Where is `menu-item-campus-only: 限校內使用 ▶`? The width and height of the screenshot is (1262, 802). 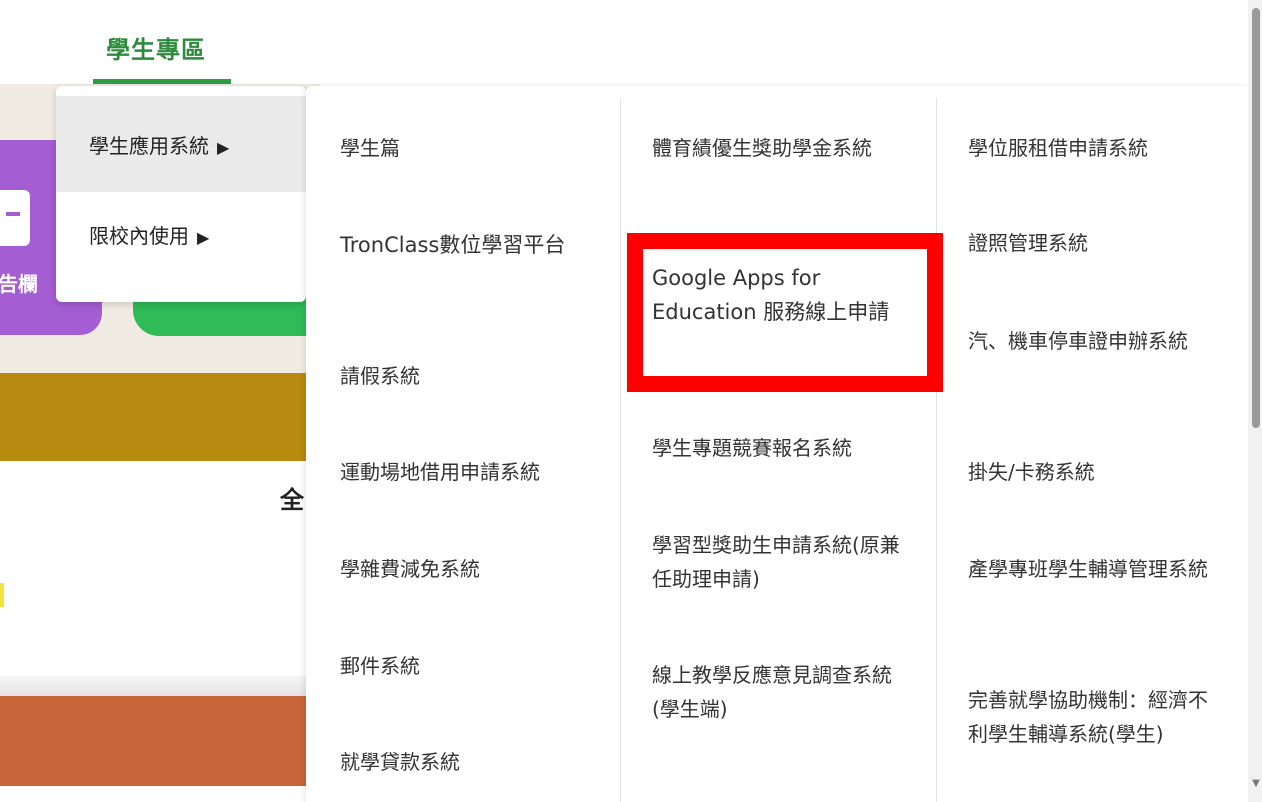 menu-item-campus-only: 限校內使用 ▶ is located at coordinates (181, 240).